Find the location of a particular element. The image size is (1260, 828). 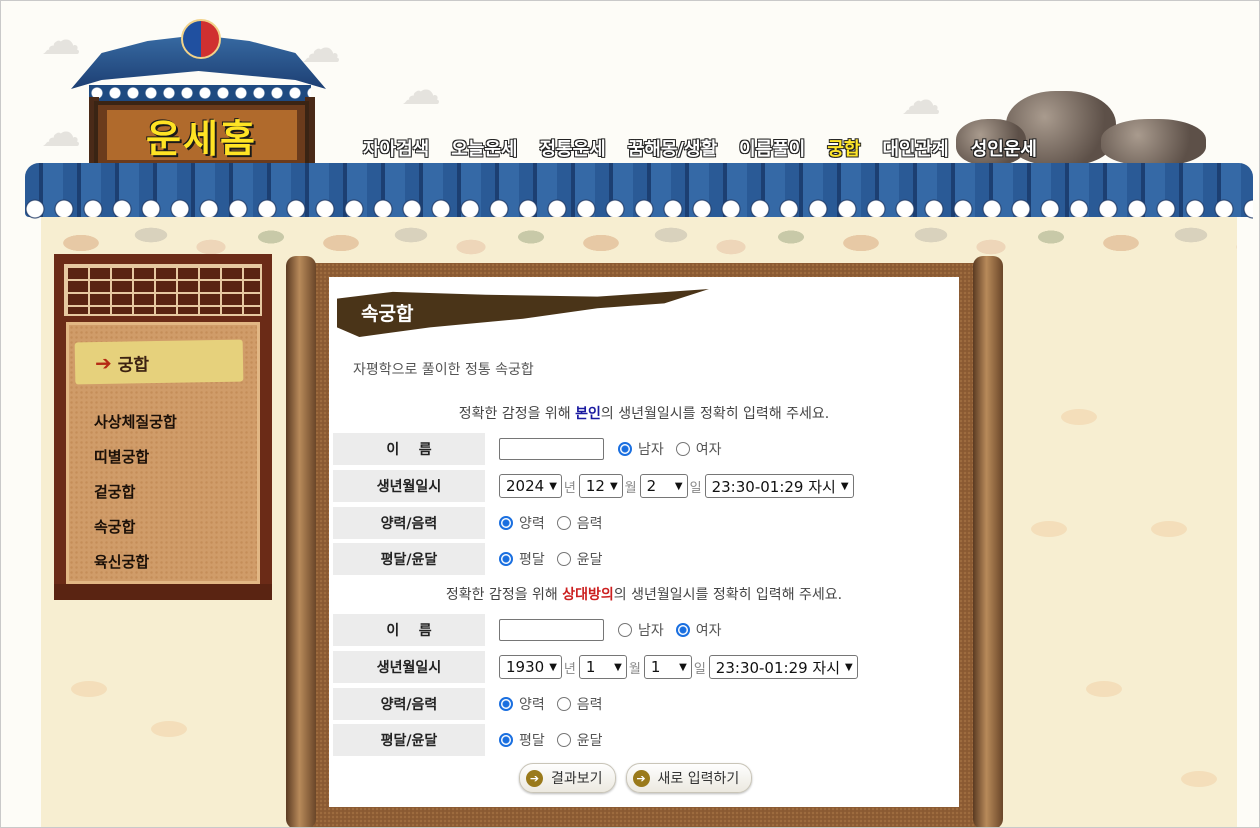

sidebar-item-label: 속궁합 is located at coordinates (115, 527).